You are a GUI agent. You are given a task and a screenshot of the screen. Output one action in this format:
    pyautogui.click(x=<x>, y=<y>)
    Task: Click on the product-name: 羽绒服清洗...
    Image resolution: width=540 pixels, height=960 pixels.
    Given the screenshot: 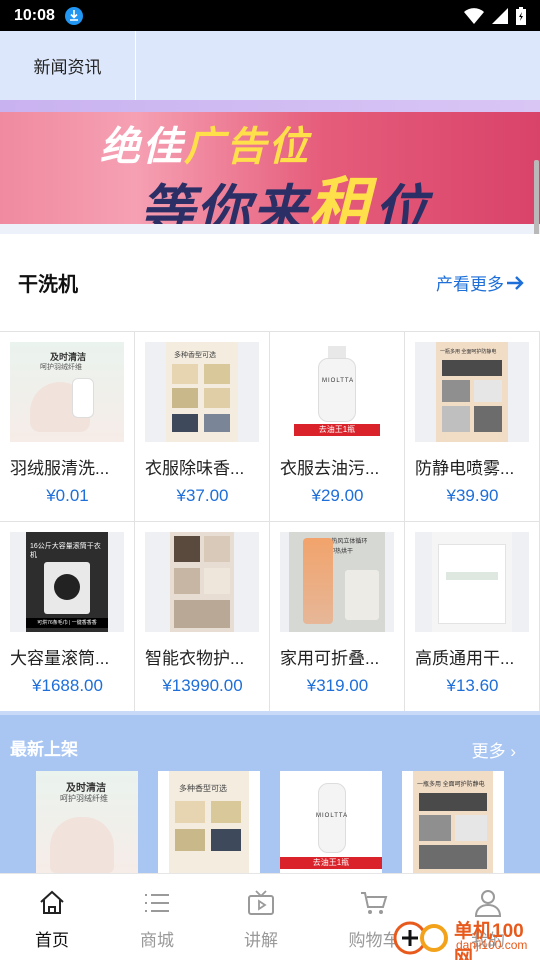 What is the action you would take?
    pyautogui.click(x=60, y=468)
    